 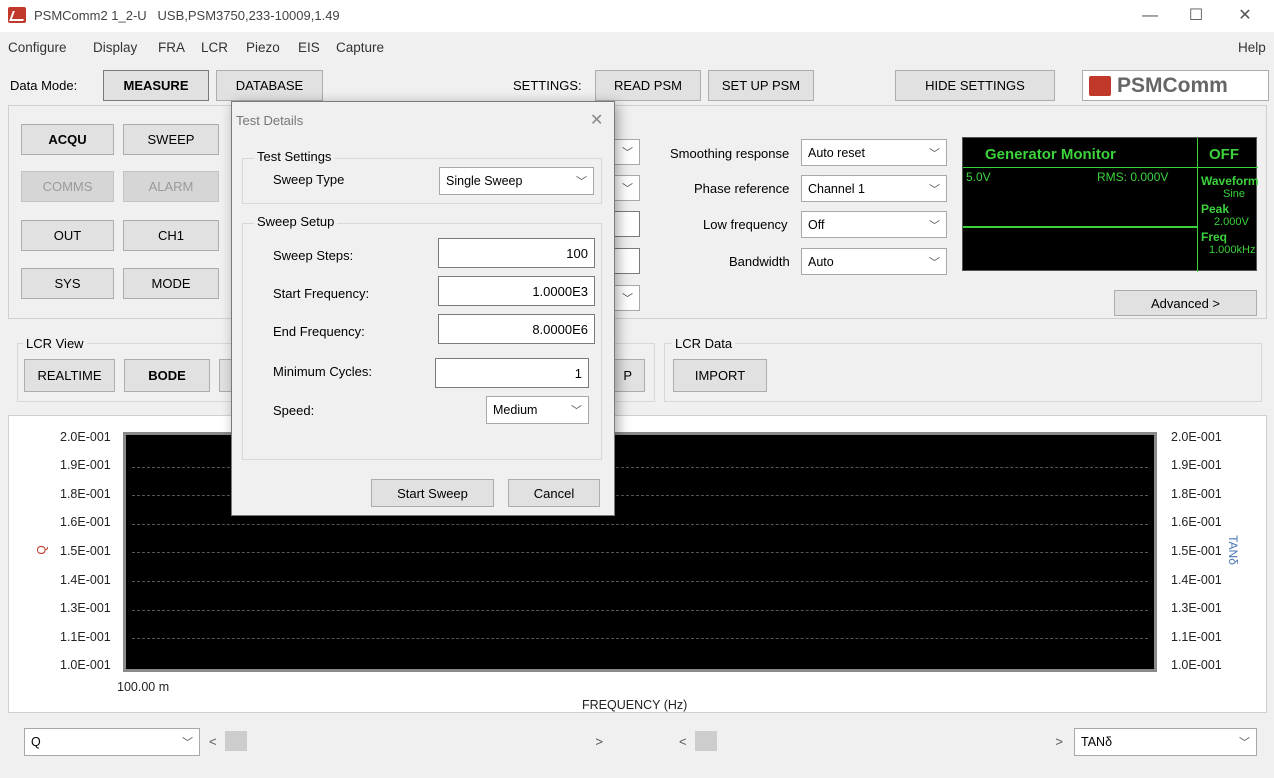 What do you see at coordinates (171, 139) in the screenshot?
I see `sweep-button: SWEEP` at bounding box center [171, 139].